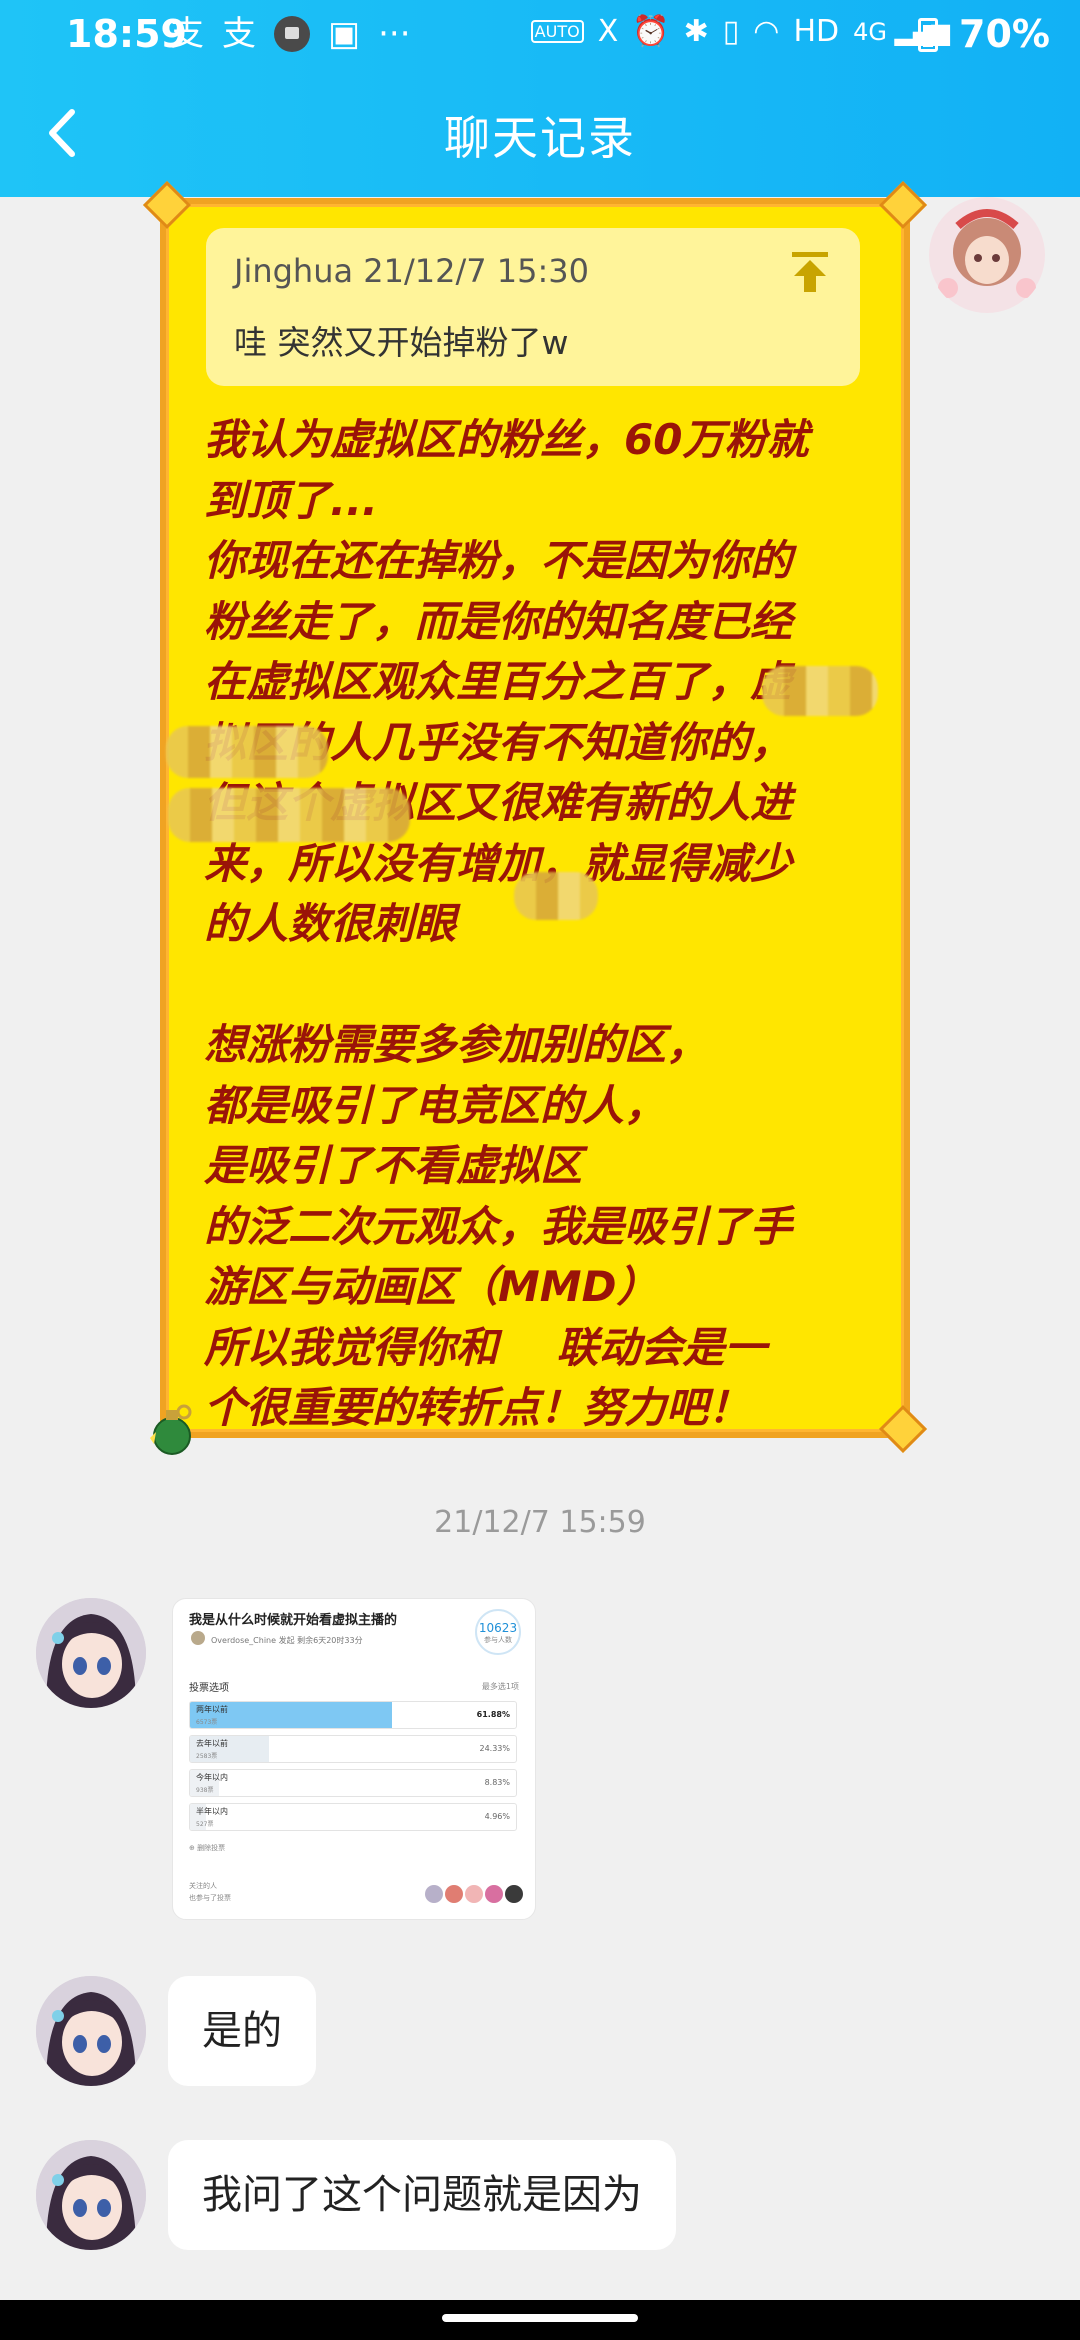  I want to click on poll-section-label: 投票选项, so click(209, 1688).